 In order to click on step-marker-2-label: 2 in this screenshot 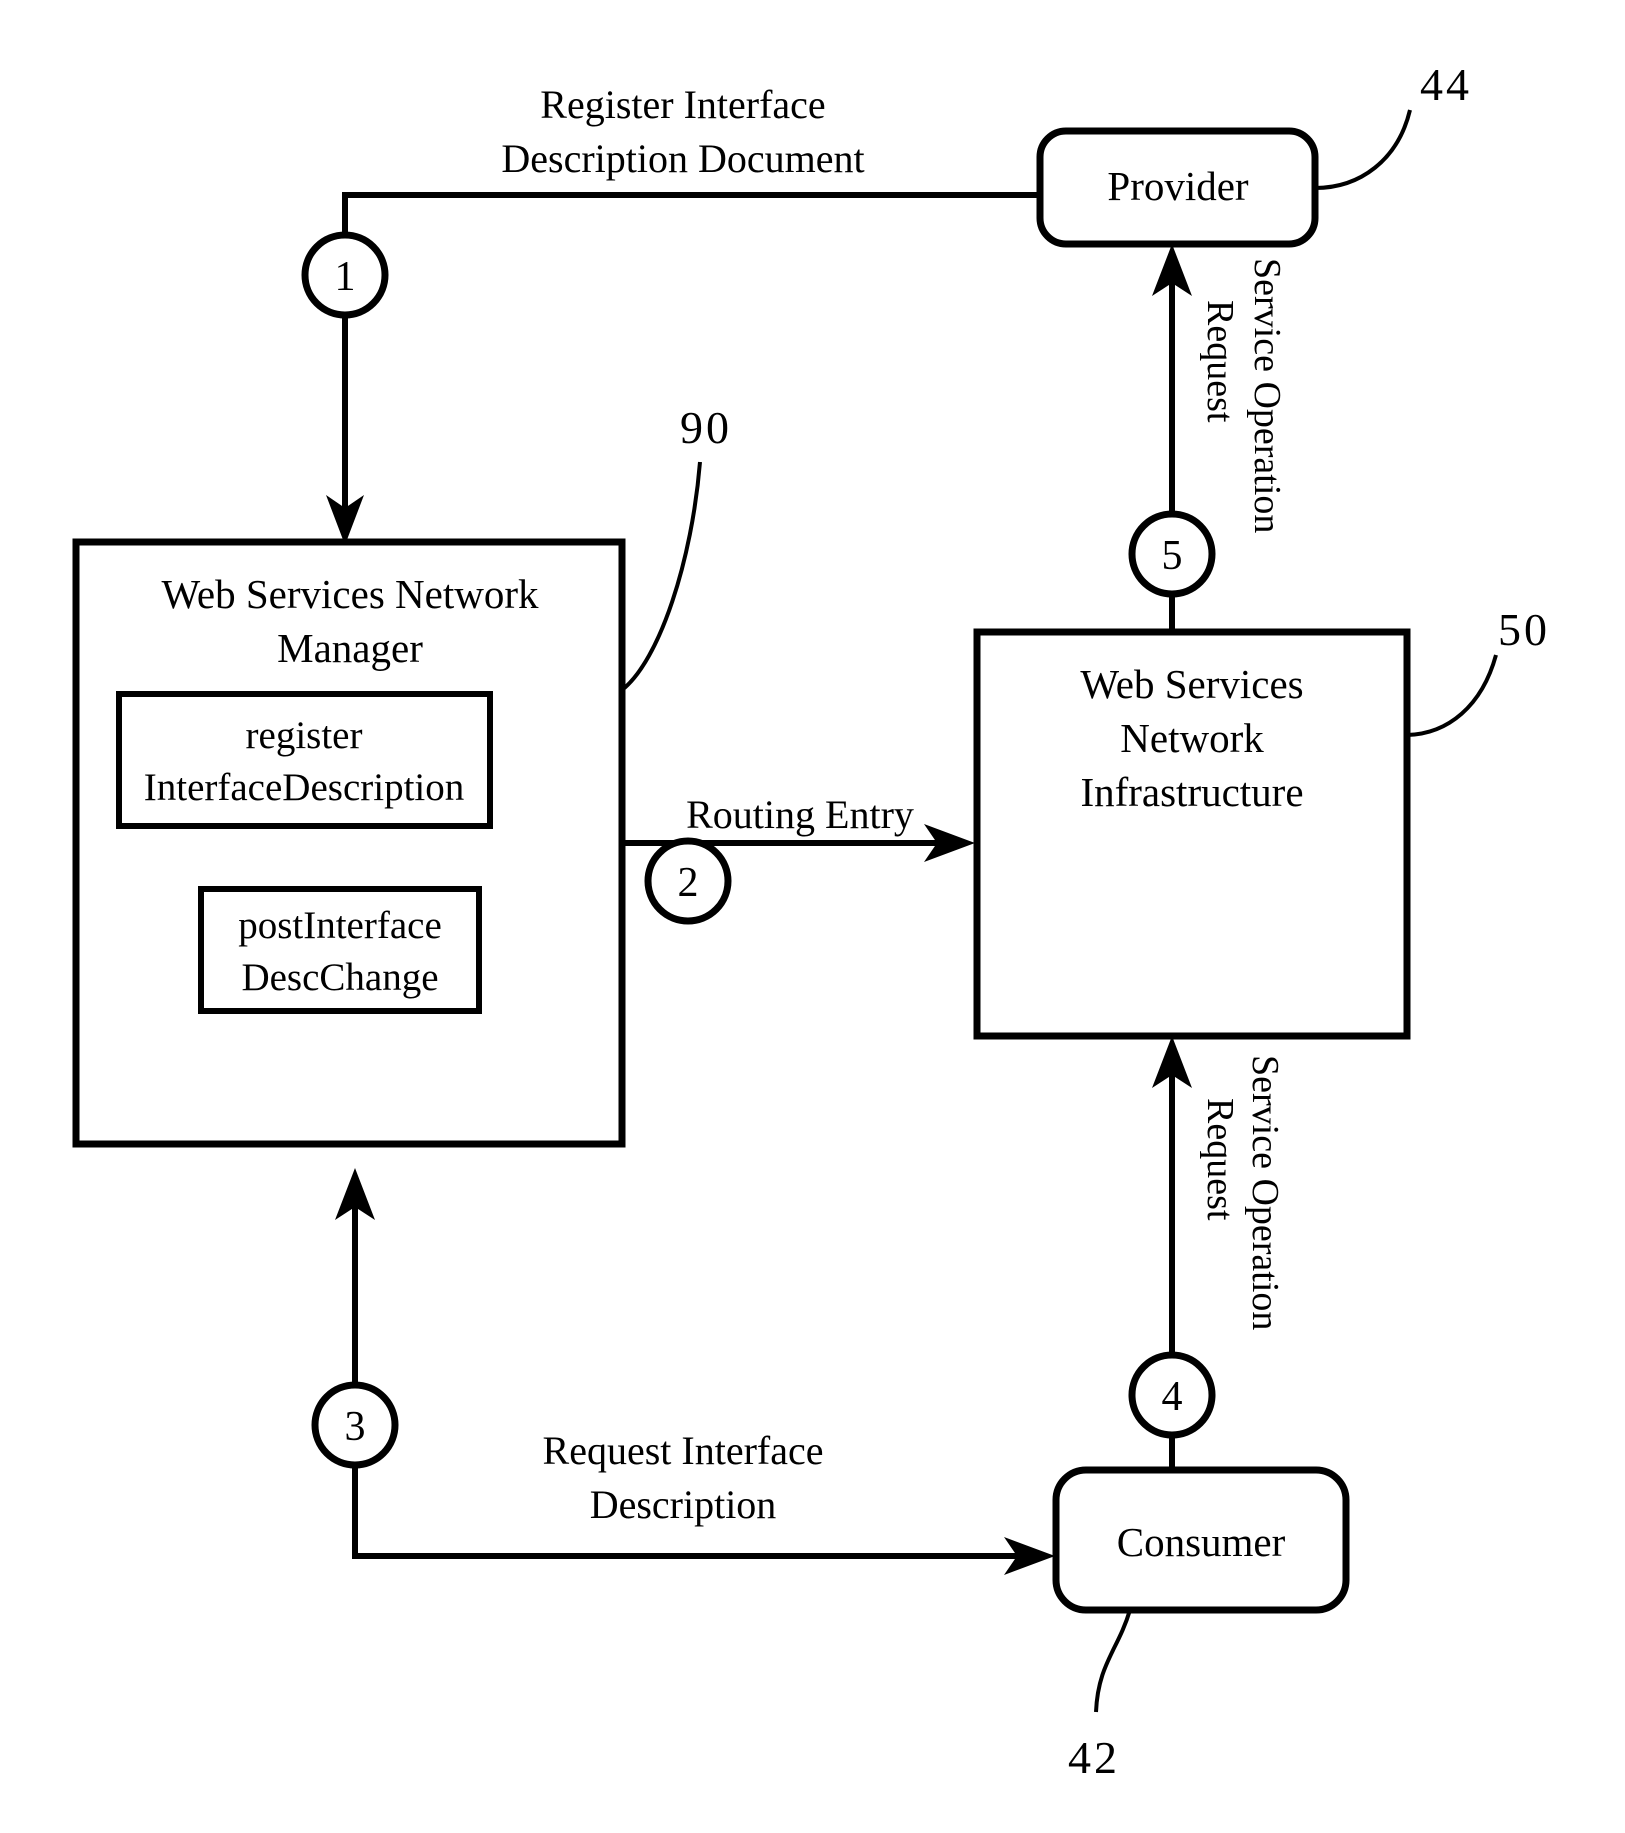, I will do `click(688, 883)`.